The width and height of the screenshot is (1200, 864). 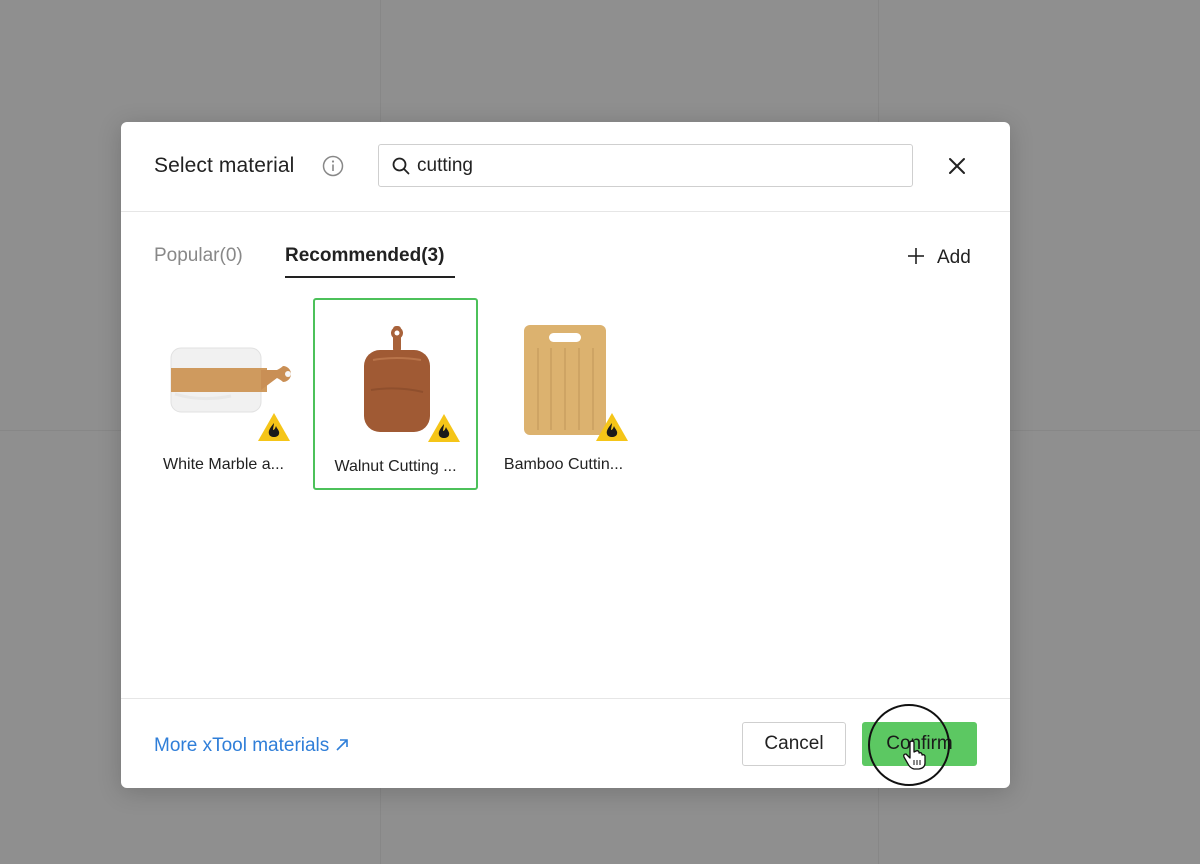 What do you see at coordinates (364, 256) in the screenshot?
I see `tab-recommended: Recommended(3)` at bounding box center [364, 256].